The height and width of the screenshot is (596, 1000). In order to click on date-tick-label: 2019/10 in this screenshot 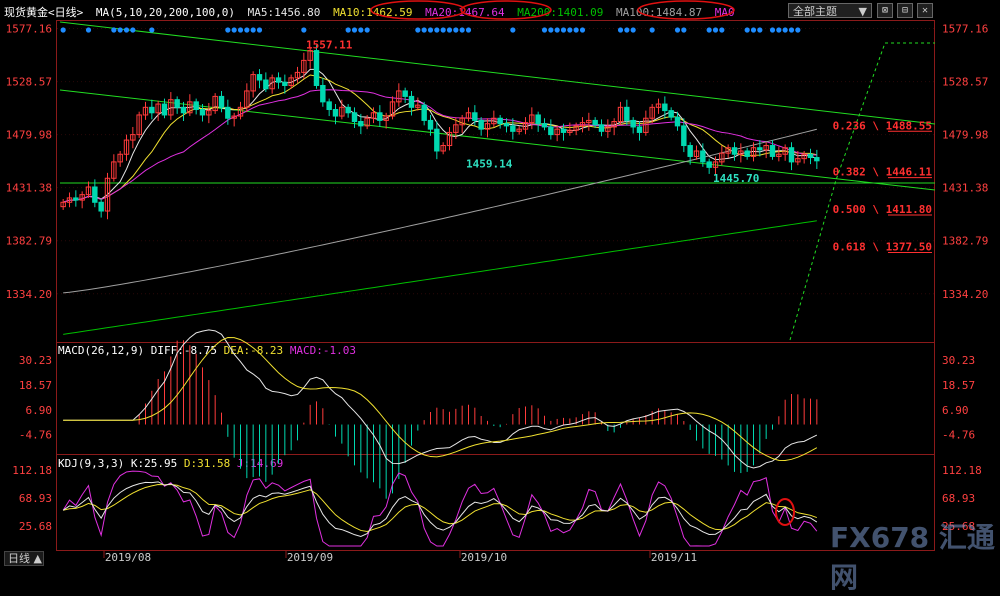, I will do `click(484, 557)`.